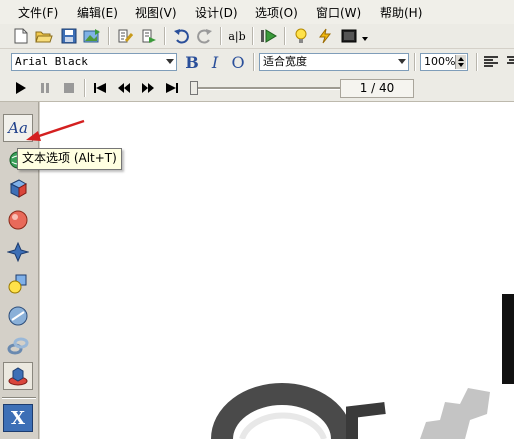 This screenshot has height=439, width=514. What do you see at coordinates (366, 420) in the screenshot?
I see `3d-letter-shape-2` at bounding box center [366, 420].